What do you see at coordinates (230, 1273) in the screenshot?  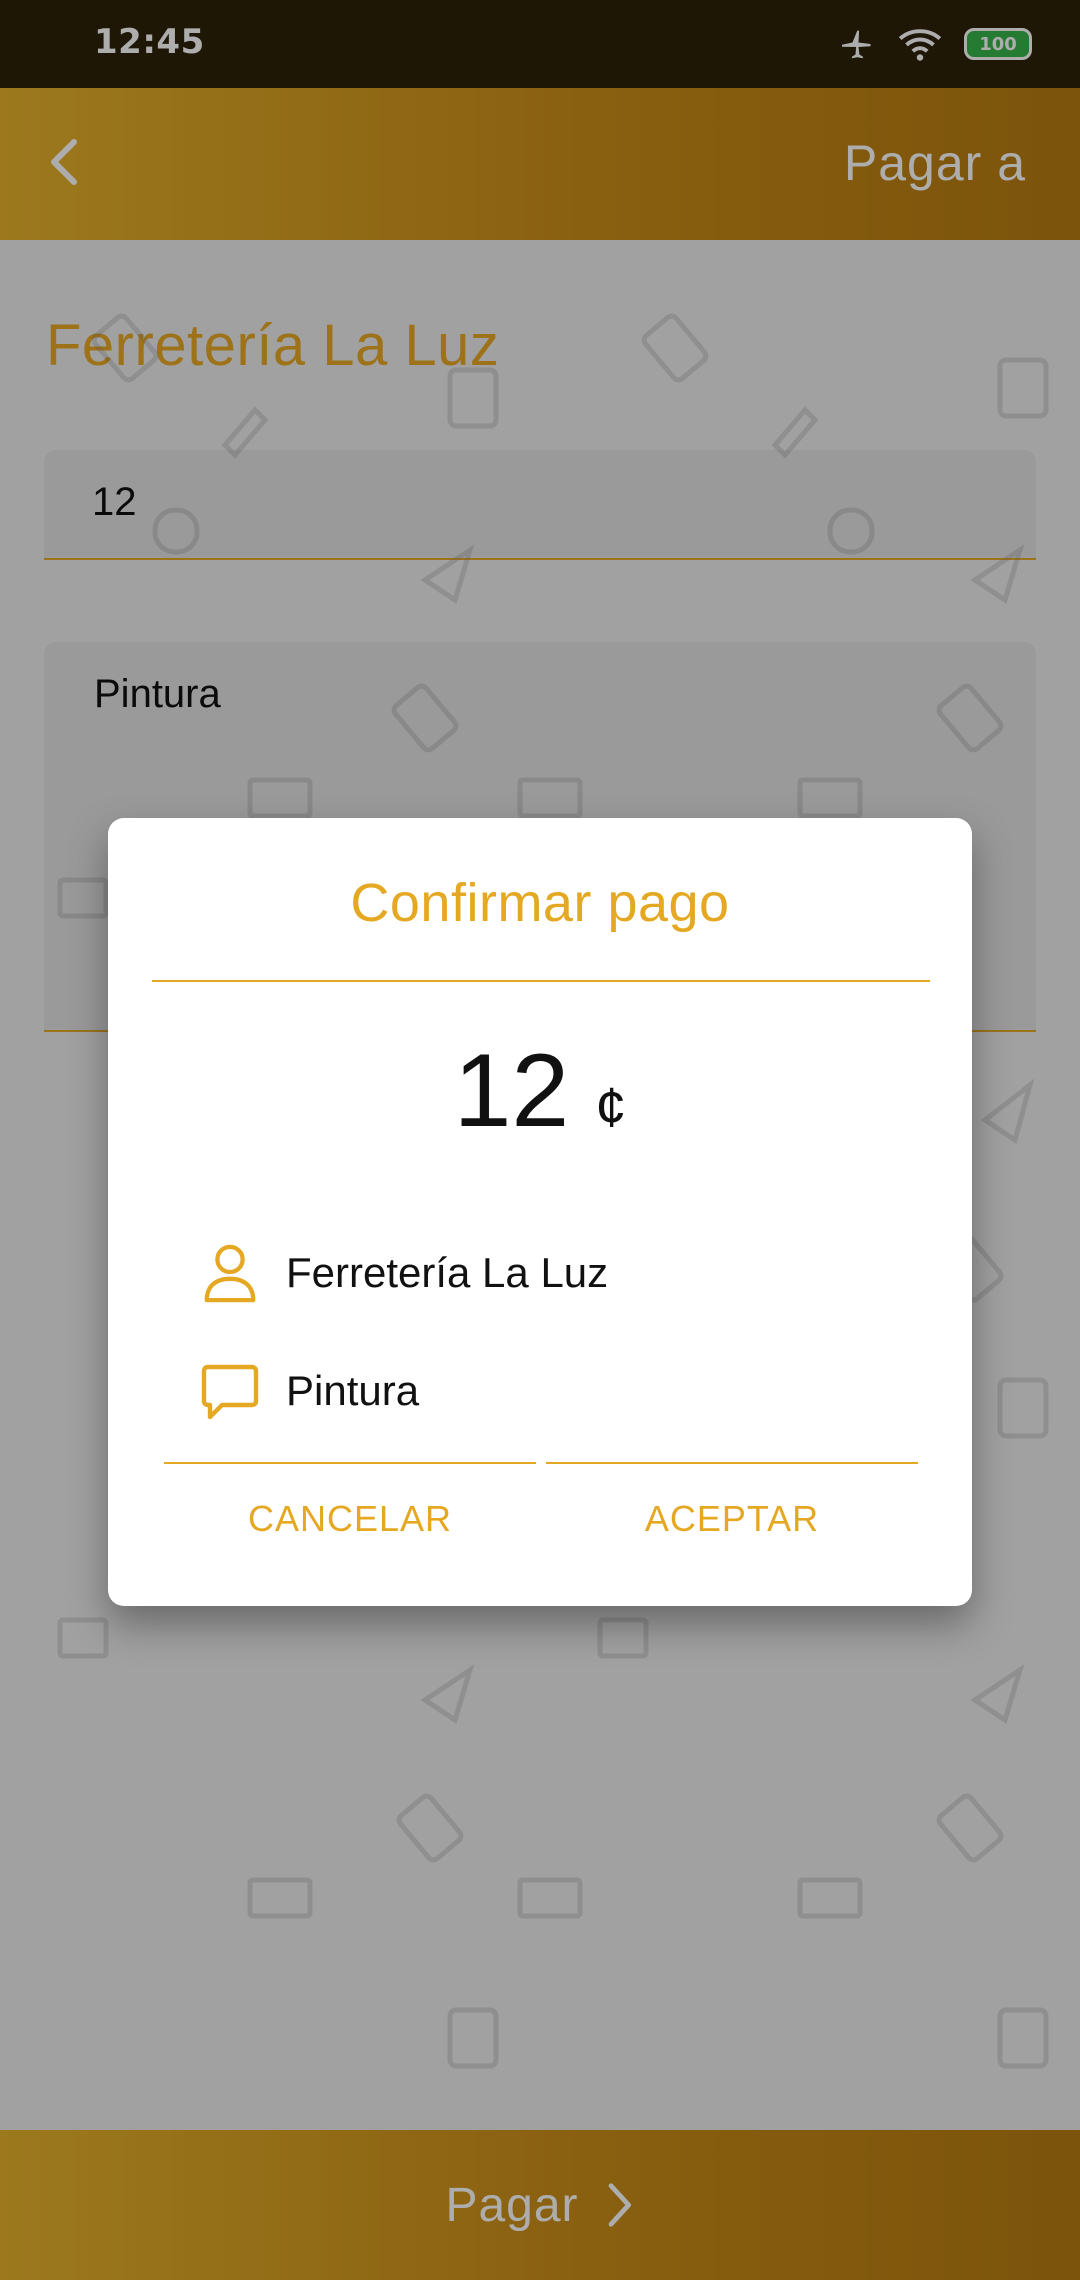 I see `person-icon` at bounding box center [230, 1273].